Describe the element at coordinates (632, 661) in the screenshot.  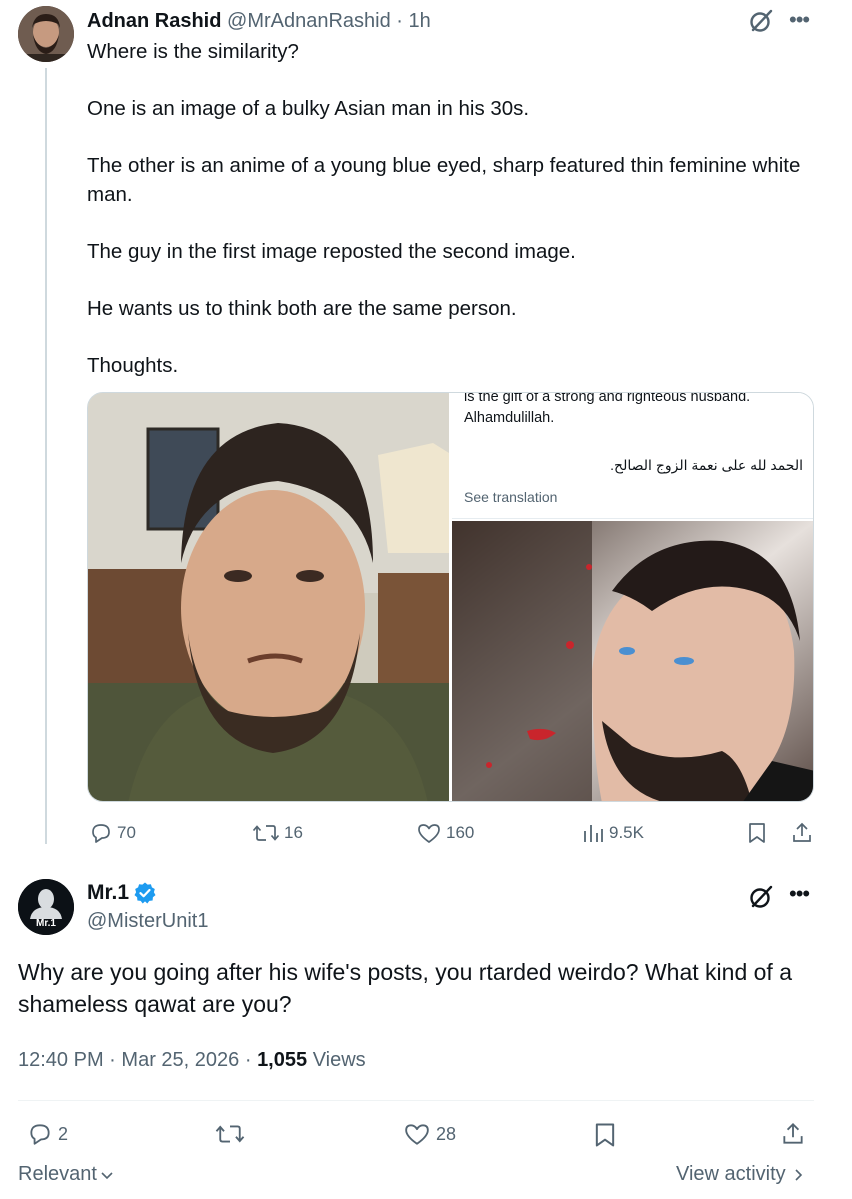
I see `photo-anime-man` at that location.